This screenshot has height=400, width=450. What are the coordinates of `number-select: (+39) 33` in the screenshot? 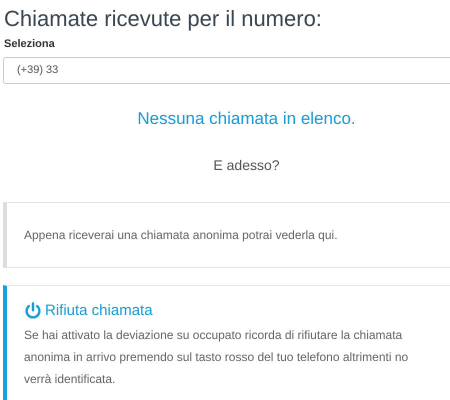 It's located at (226, 70).